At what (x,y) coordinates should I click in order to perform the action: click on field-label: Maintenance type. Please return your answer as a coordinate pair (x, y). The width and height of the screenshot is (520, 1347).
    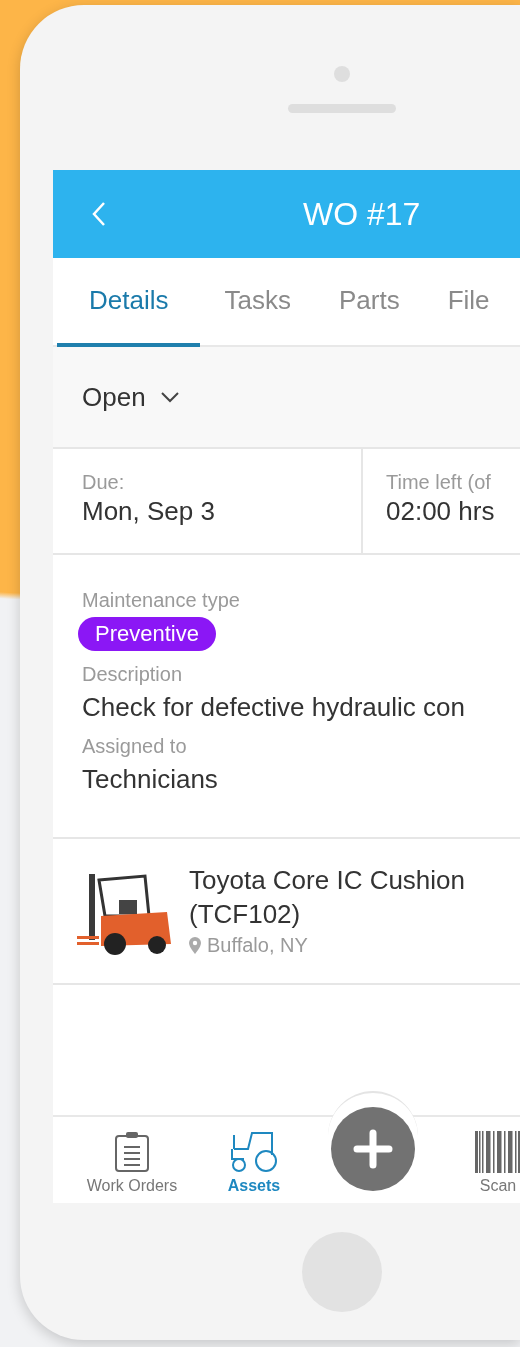
    Looking at the image, I should click on (161, 600).